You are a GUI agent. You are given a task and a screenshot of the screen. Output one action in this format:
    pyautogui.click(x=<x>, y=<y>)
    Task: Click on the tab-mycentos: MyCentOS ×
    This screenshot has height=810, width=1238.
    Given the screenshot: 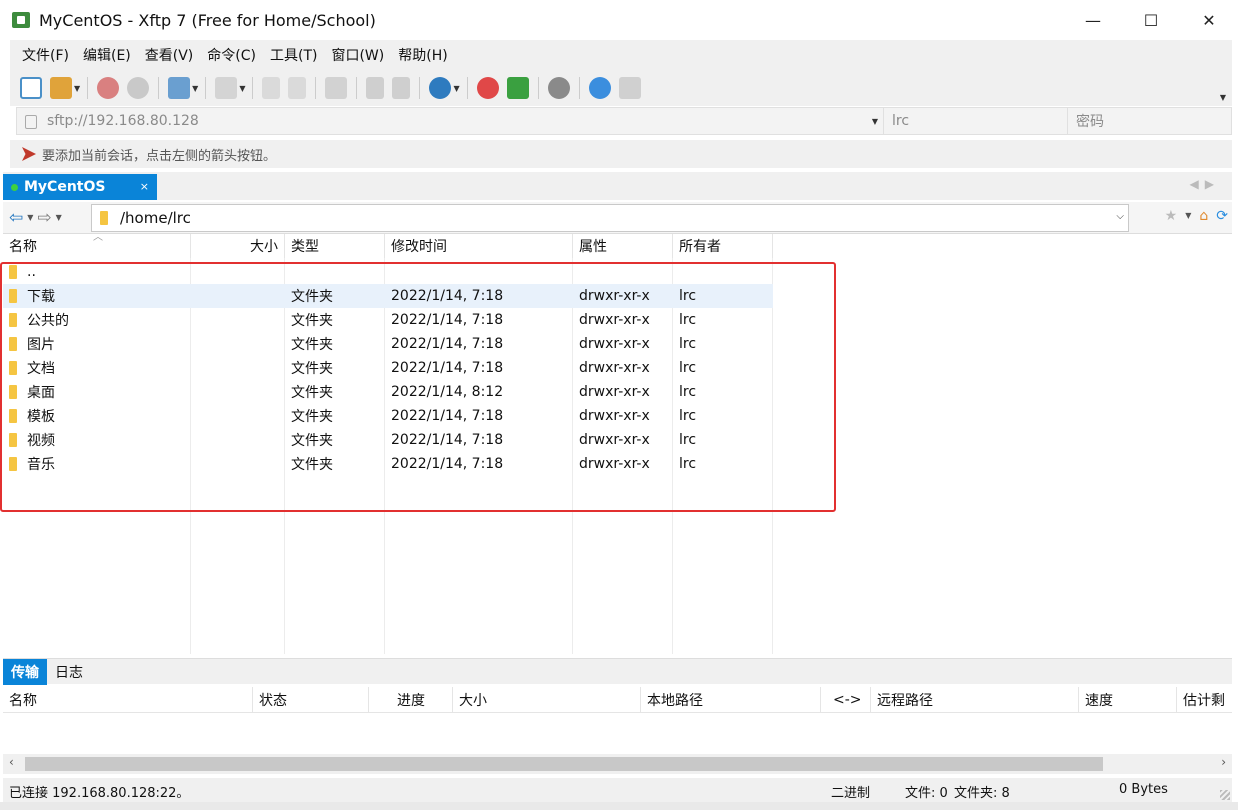 What is the action you would take?
    pyautogui.click(x=80, y=187)
    